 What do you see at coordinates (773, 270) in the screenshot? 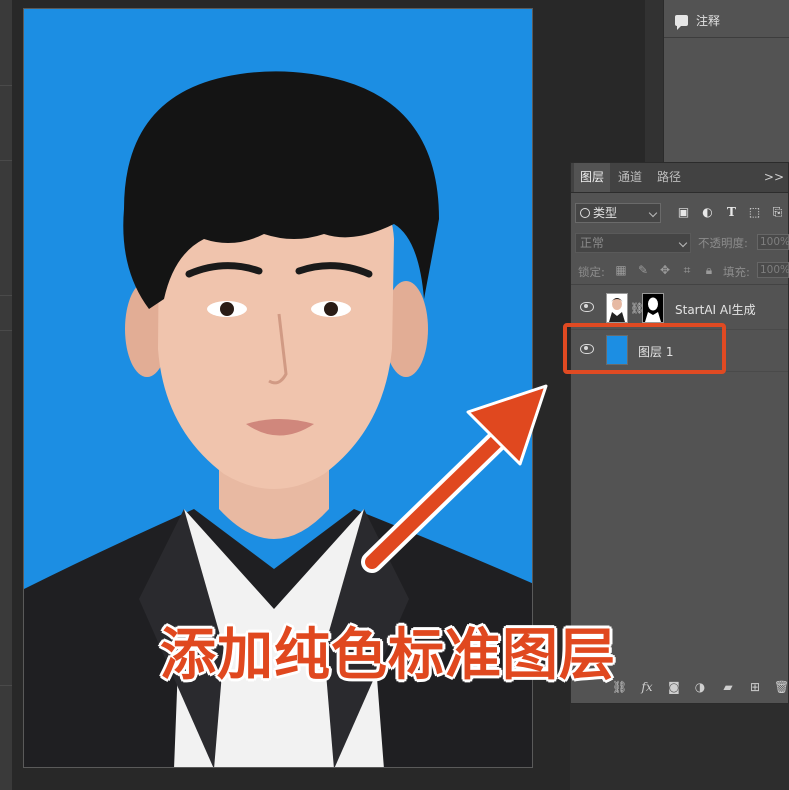
I see `fill-field: 100%` at bounding box center [773, 270].